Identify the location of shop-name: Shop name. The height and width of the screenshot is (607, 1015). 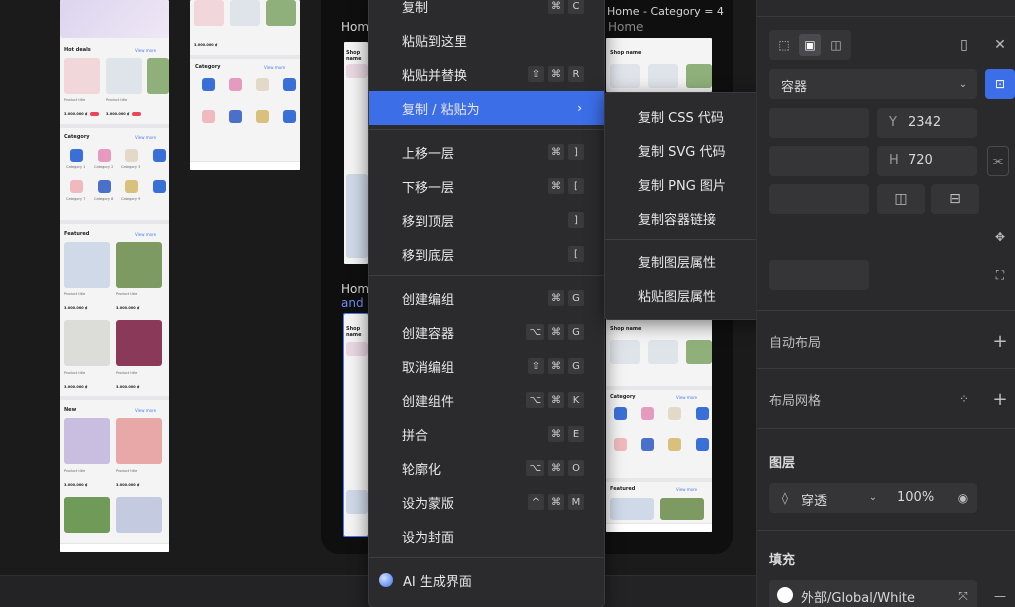
(626, 53).